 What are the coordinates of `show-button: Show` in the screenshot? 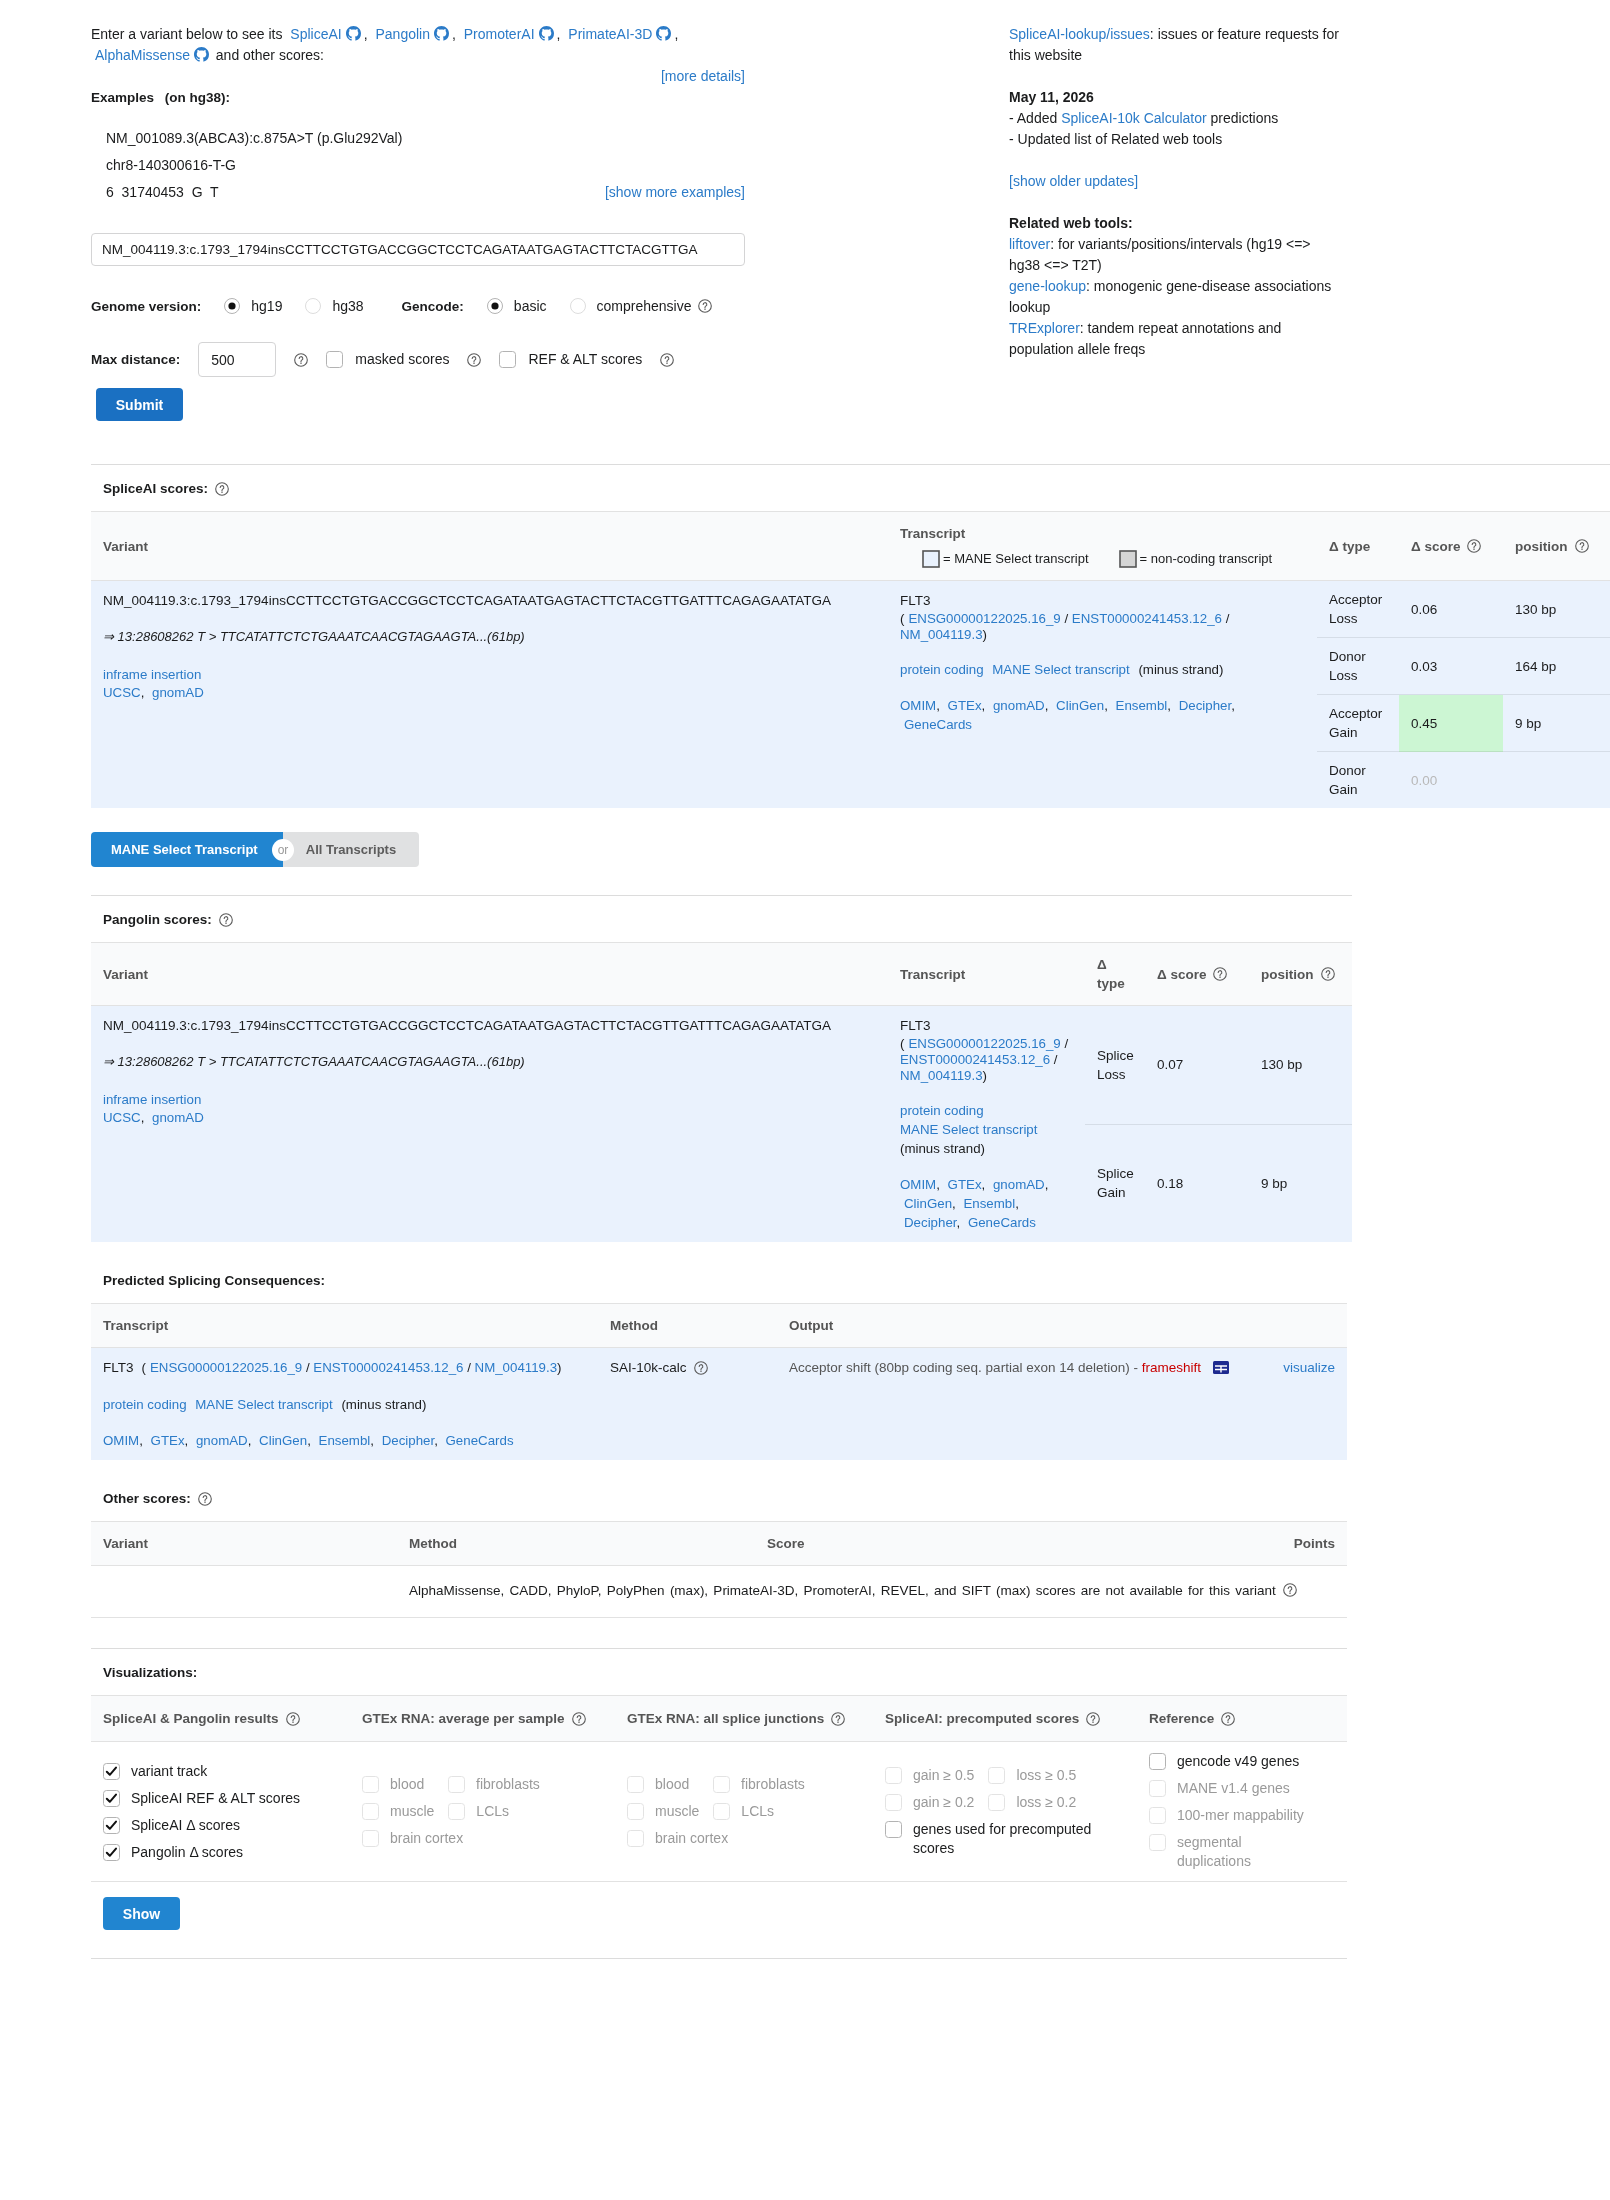 It's located at (141, 1913).